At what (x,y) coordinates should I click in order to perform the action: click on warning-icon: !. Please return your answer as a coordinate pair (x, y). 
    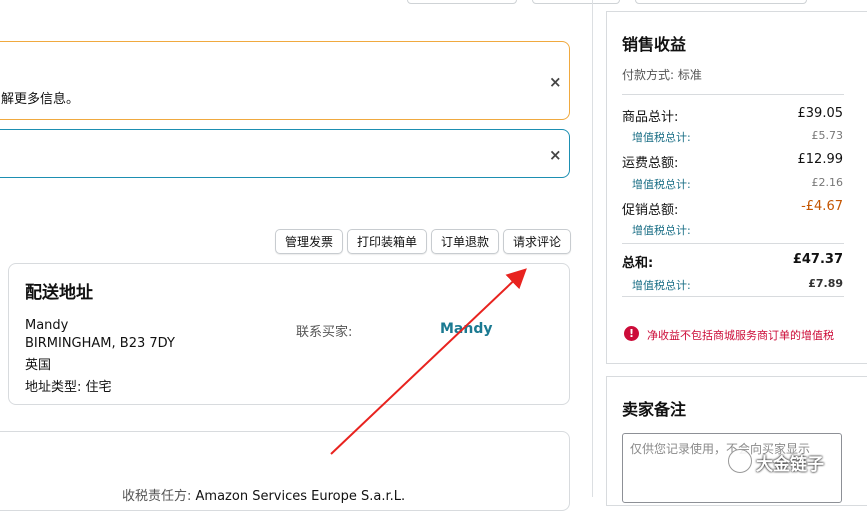
    Looking at the image, I should click on (631, 333).